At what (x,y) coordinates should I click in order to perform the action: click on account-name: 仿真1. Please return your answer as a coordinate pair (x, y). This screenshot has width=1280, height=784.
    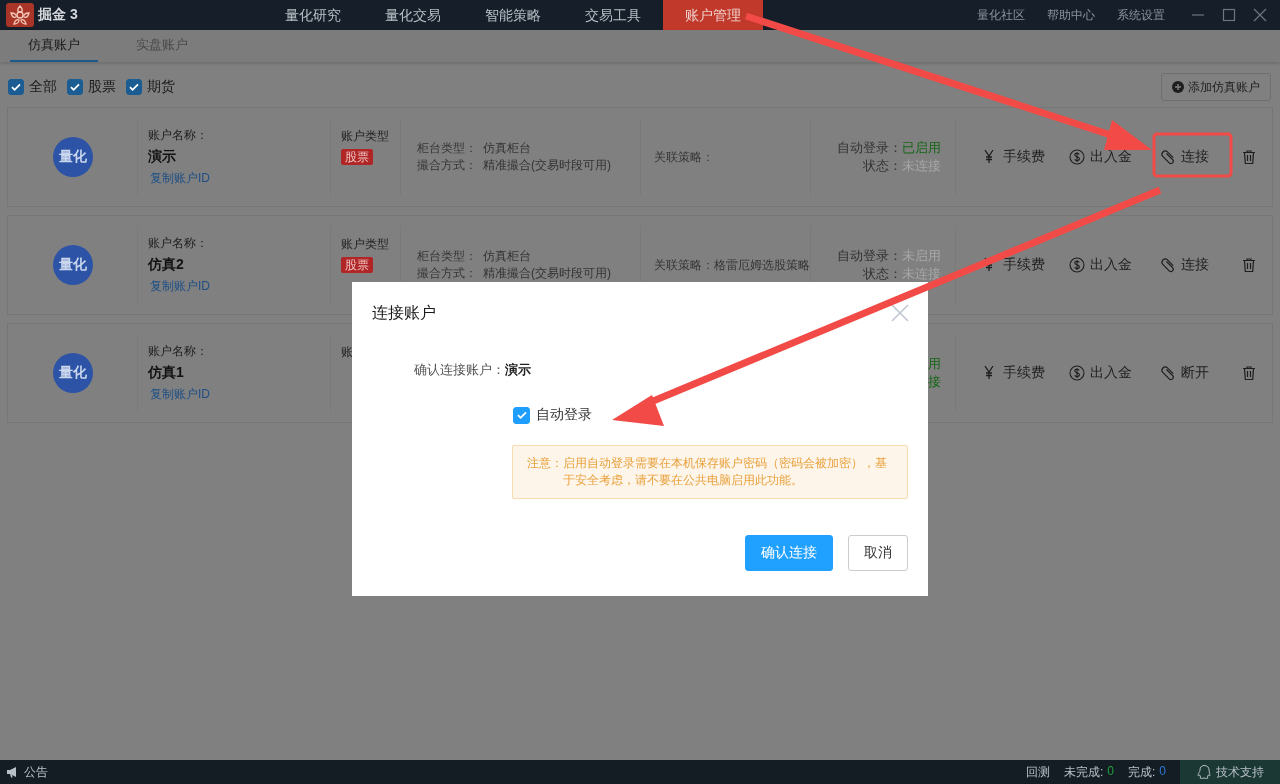
    Looking at the image, I should click on (166, 373).